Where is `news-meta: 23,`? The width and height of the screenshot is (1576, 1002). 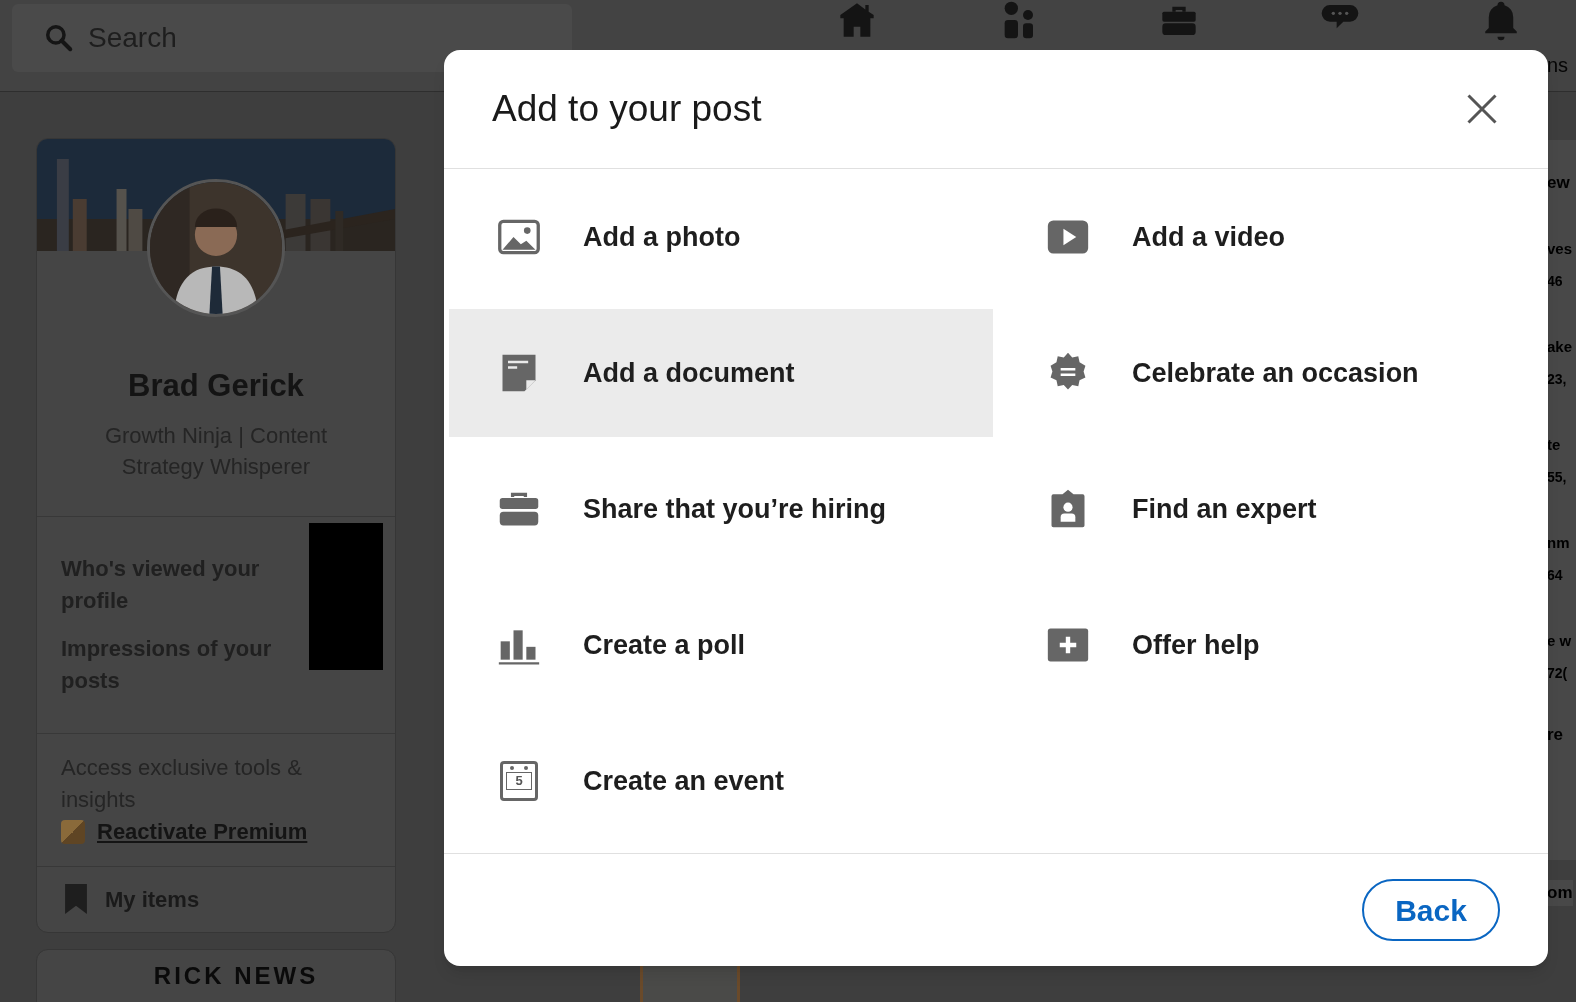 news-meta: 23, is located at coordinates (1557, 379).